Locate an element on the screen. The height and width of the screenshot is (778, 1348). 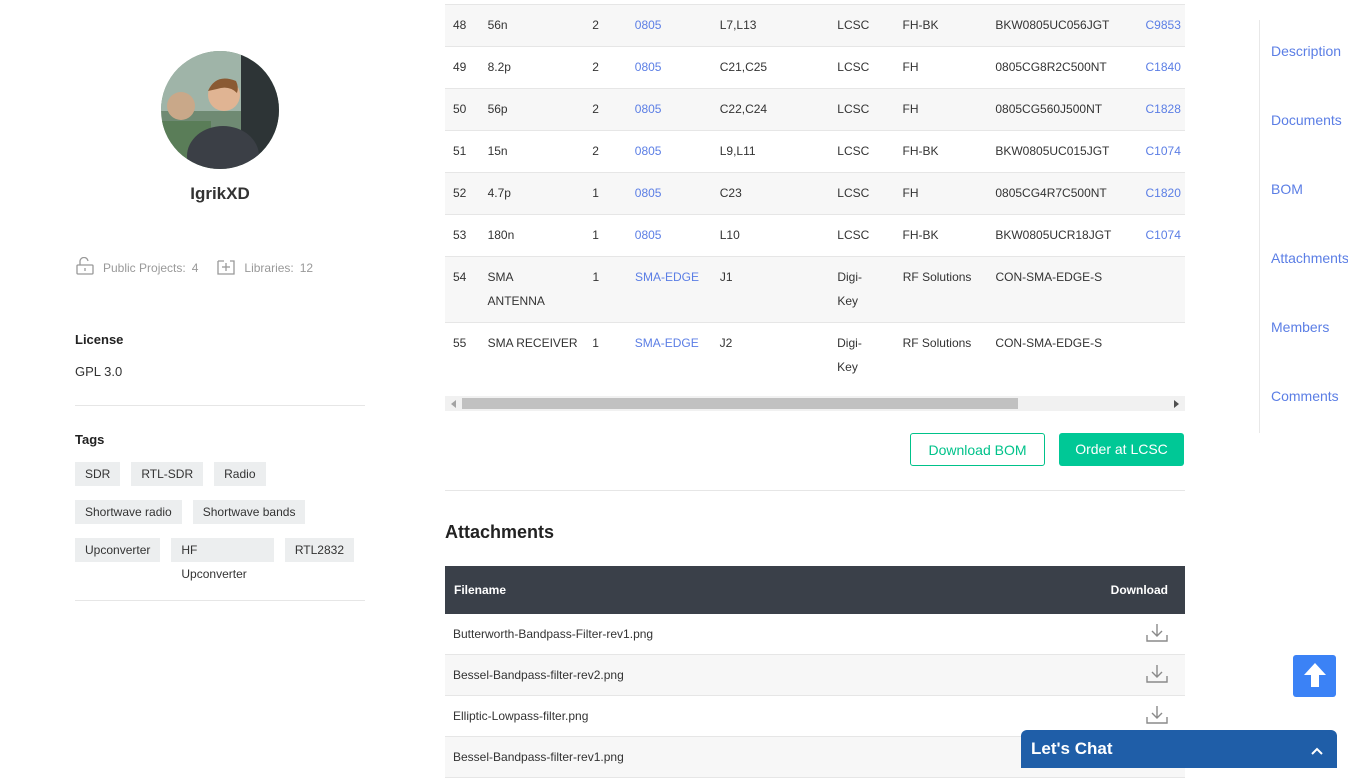
bom-value: SMA ANTENNA is located at coordinates (516, 289).